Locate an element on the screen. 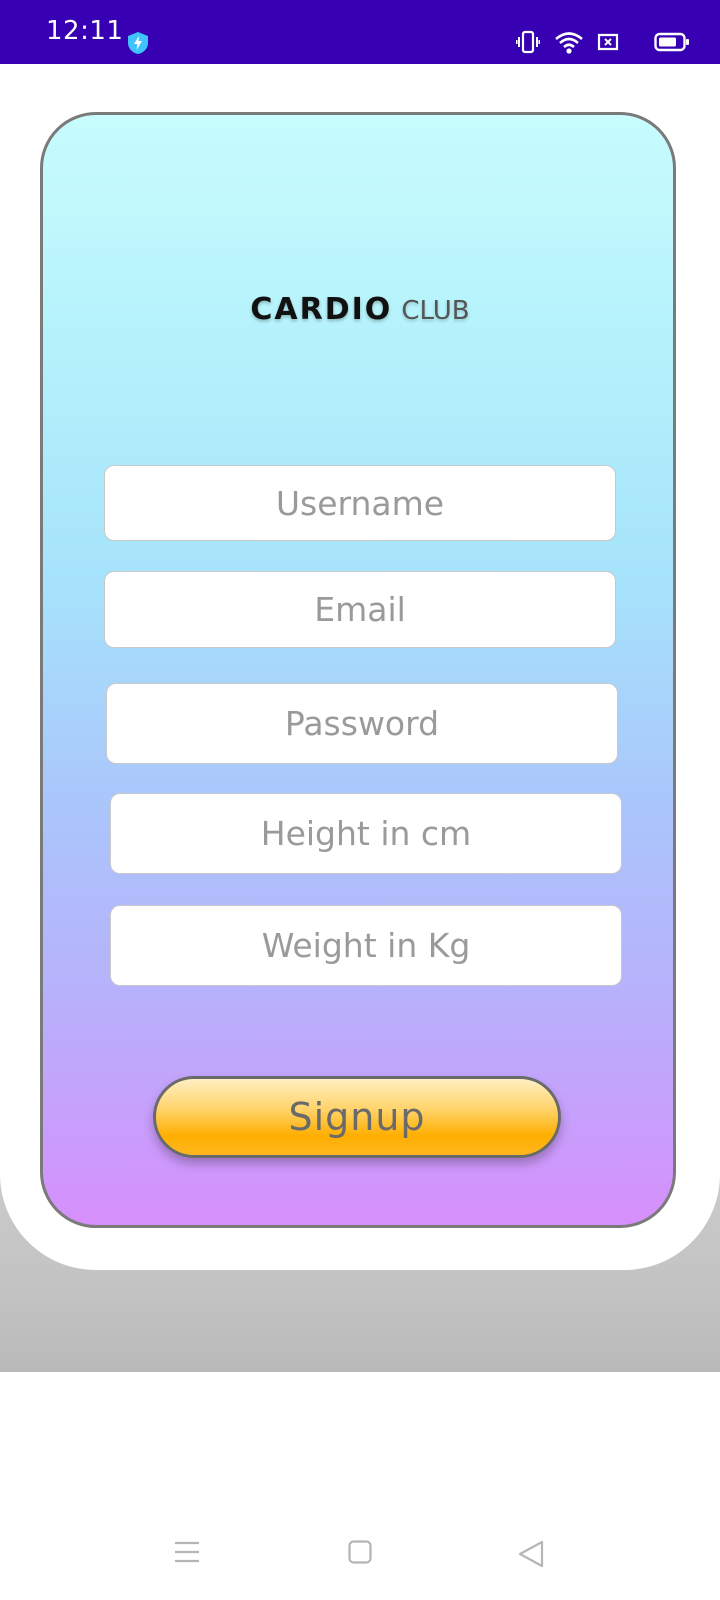 Image resolution: width=720 pixels, height=1600 pixels. status-bar: 12:11 is located at coordinates (360, 32).